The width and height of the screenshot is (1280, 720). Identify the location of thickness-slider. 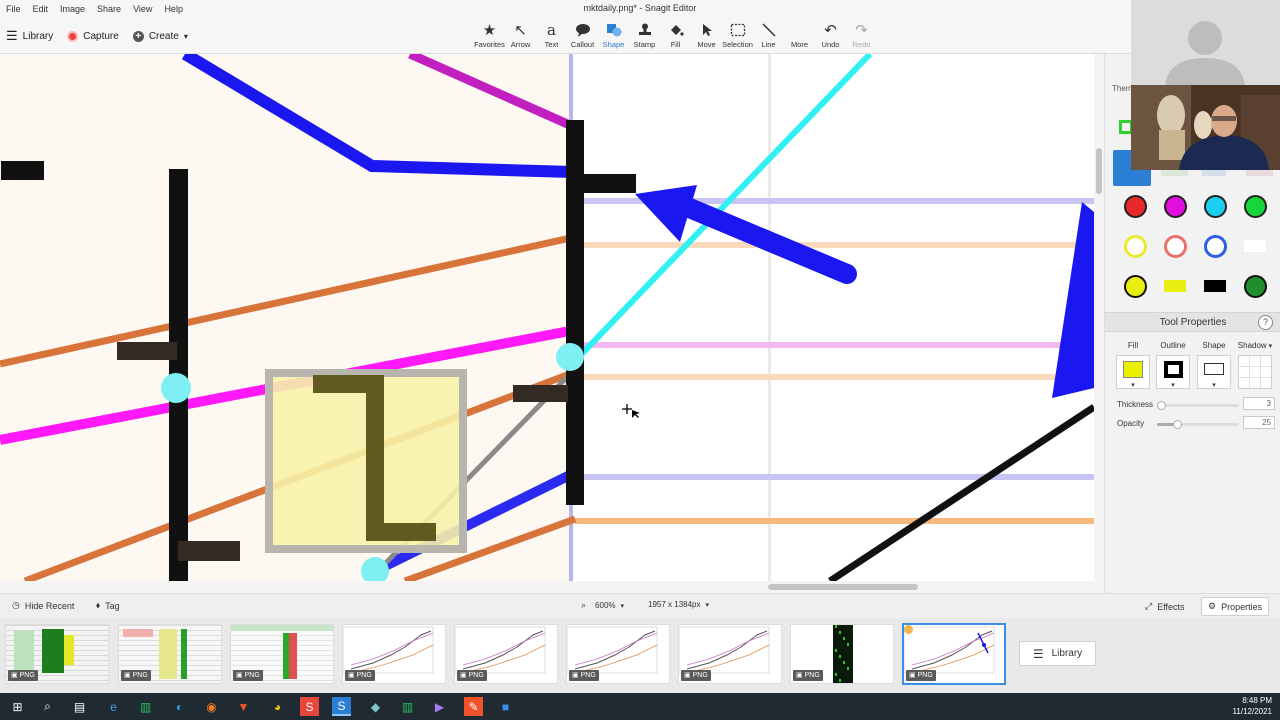
(1198, 405).